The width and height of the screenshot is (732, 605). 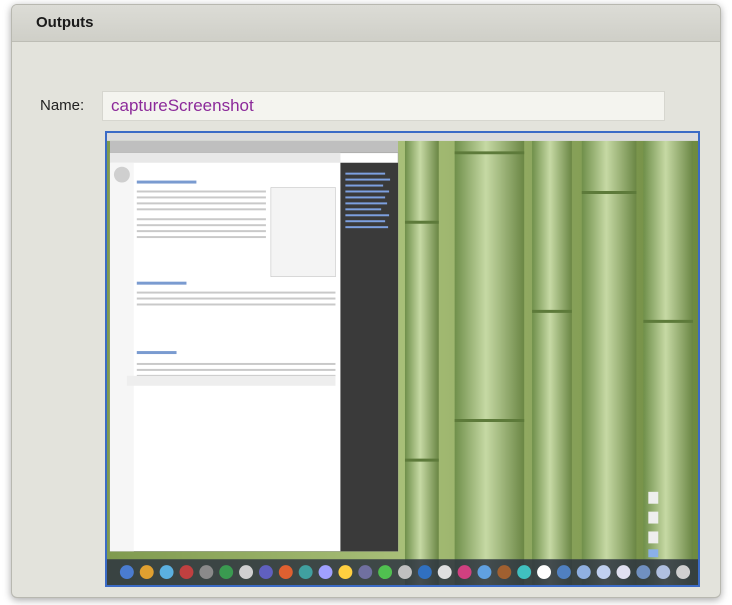 I want to click on section-title: Outputs, so click(x=366, y=23).